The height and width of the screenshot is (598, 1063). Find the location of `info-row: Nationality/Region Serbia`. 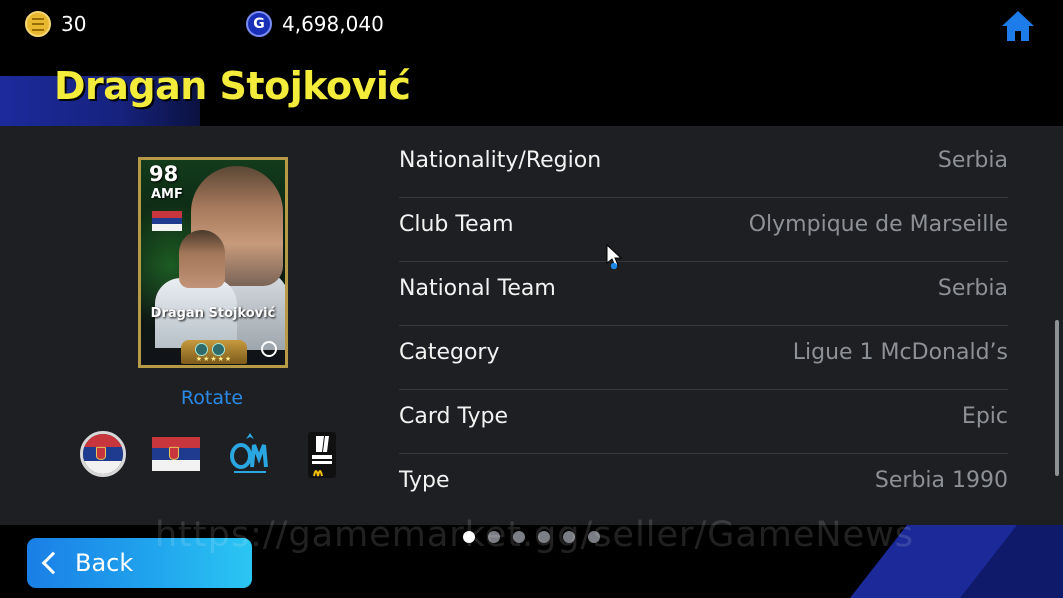

info-row: Nationality/Region Serbia is located at coordinates (703, 166).